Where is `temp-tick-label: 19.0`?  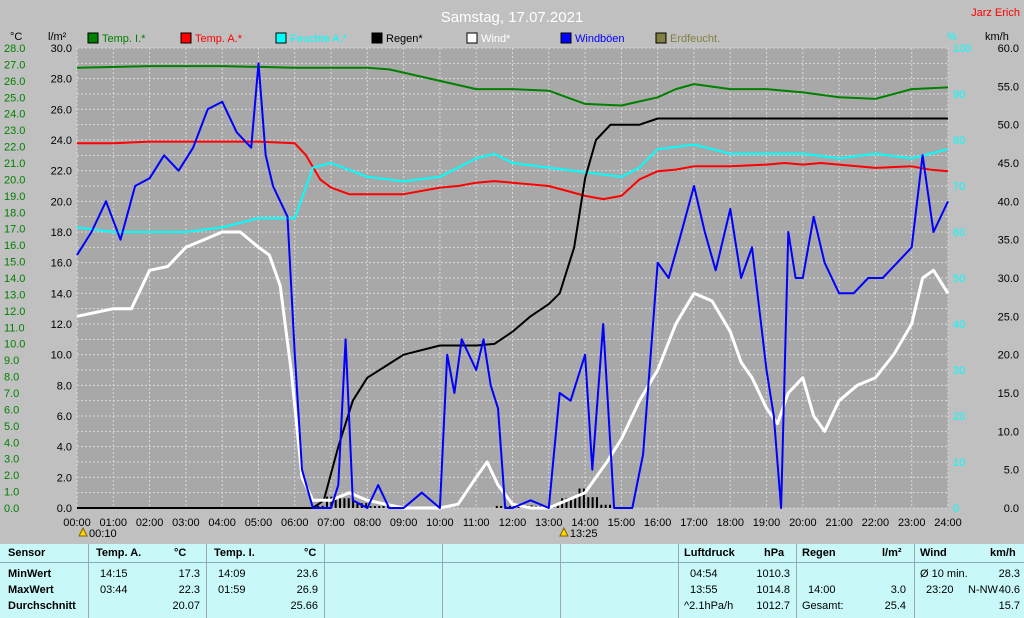
temp-tick-label: 19.0 is located at coordinates (14, 197).